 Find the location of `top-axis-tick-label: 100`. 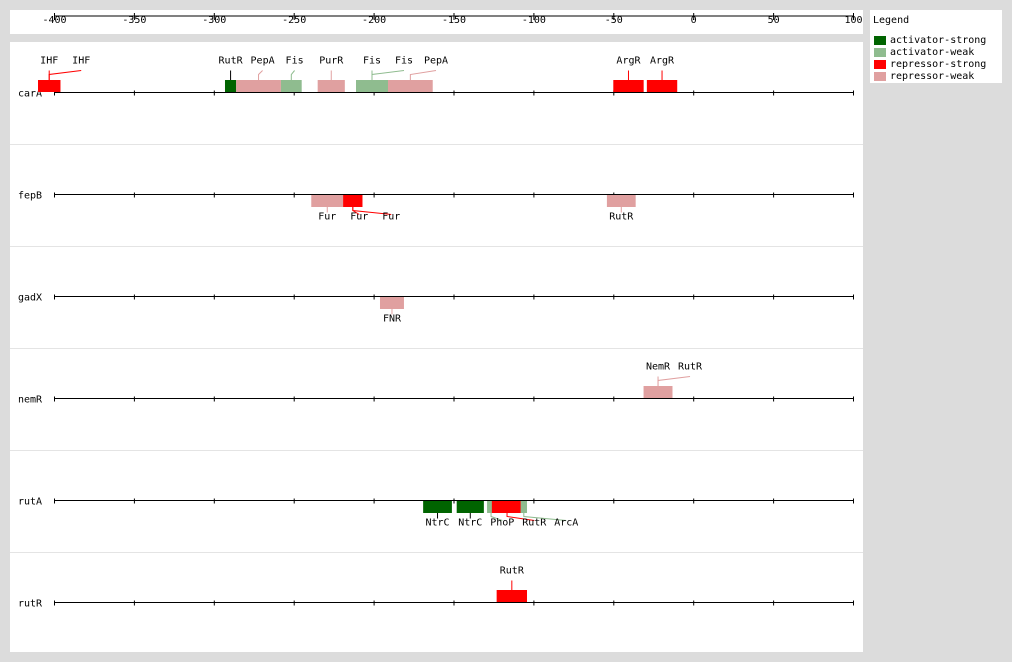

top-axis-tick-label: 100 is located at coordinates (853, 20).